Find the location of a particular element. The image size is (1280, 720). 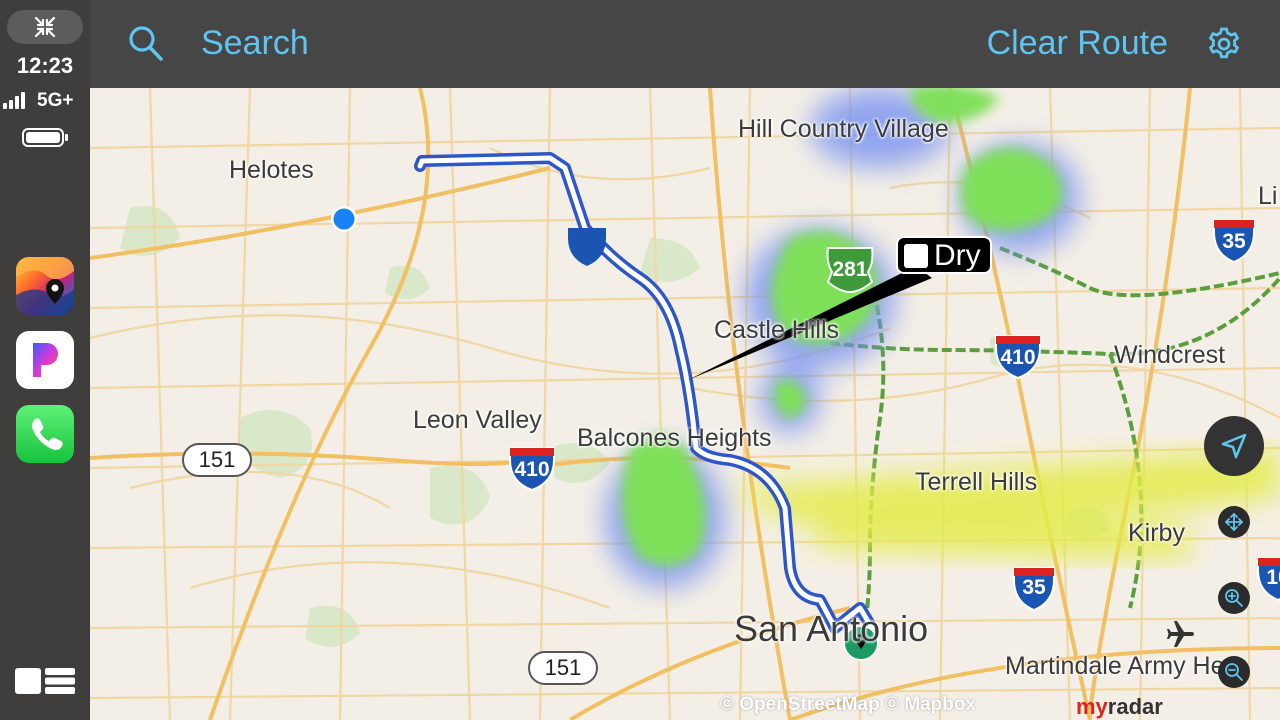

place-label: San Antonio is located at coordinates (831, 628).